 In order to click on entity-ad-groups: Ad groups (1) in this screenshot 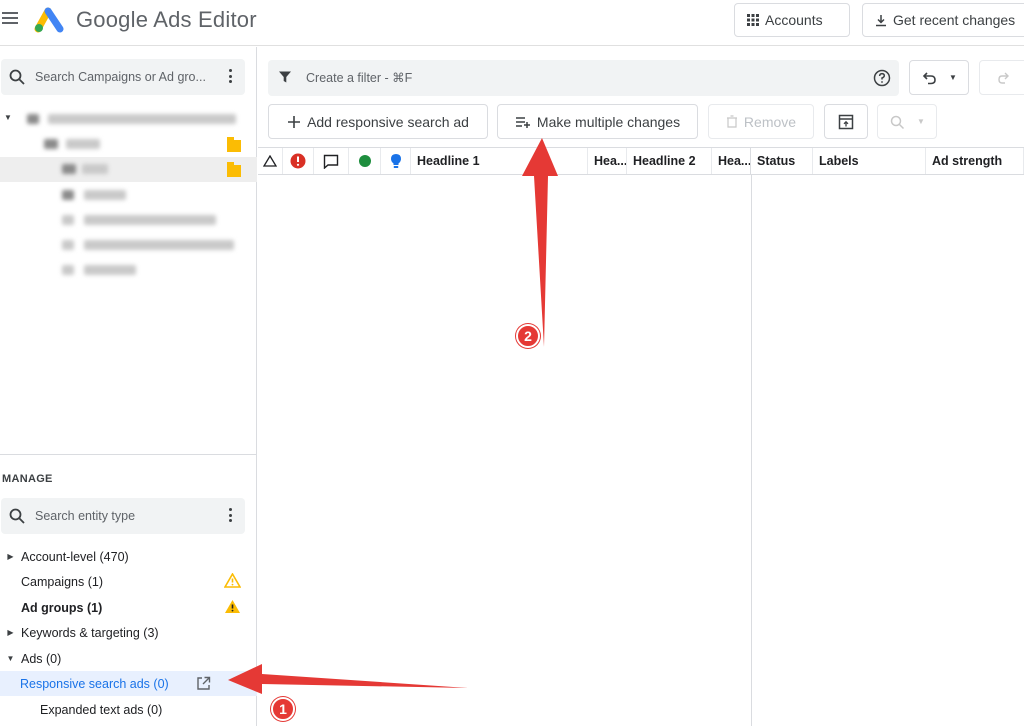, I will do `click(128, 607)`.